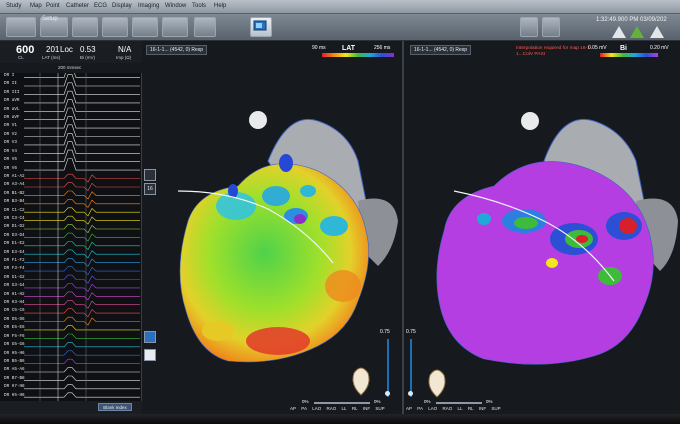  What do you see at coordinates (388, 368) in the screenshot?
I see `lat-opacity-slider` at bounding box center [388, 368].